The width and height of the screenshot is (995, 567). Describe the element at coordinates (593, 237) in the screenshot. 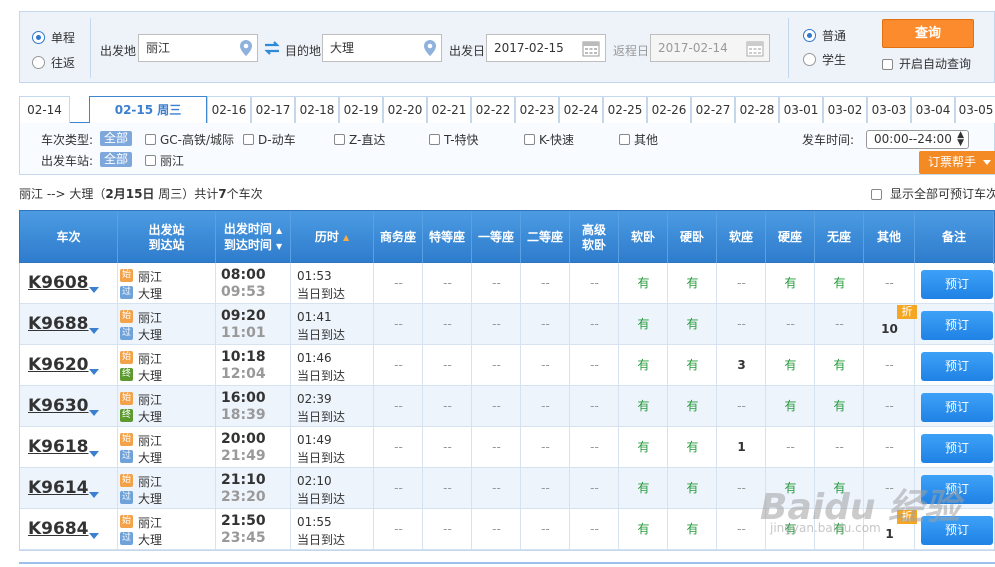

I see `header-seat-label: 高级 软卧` at that location.